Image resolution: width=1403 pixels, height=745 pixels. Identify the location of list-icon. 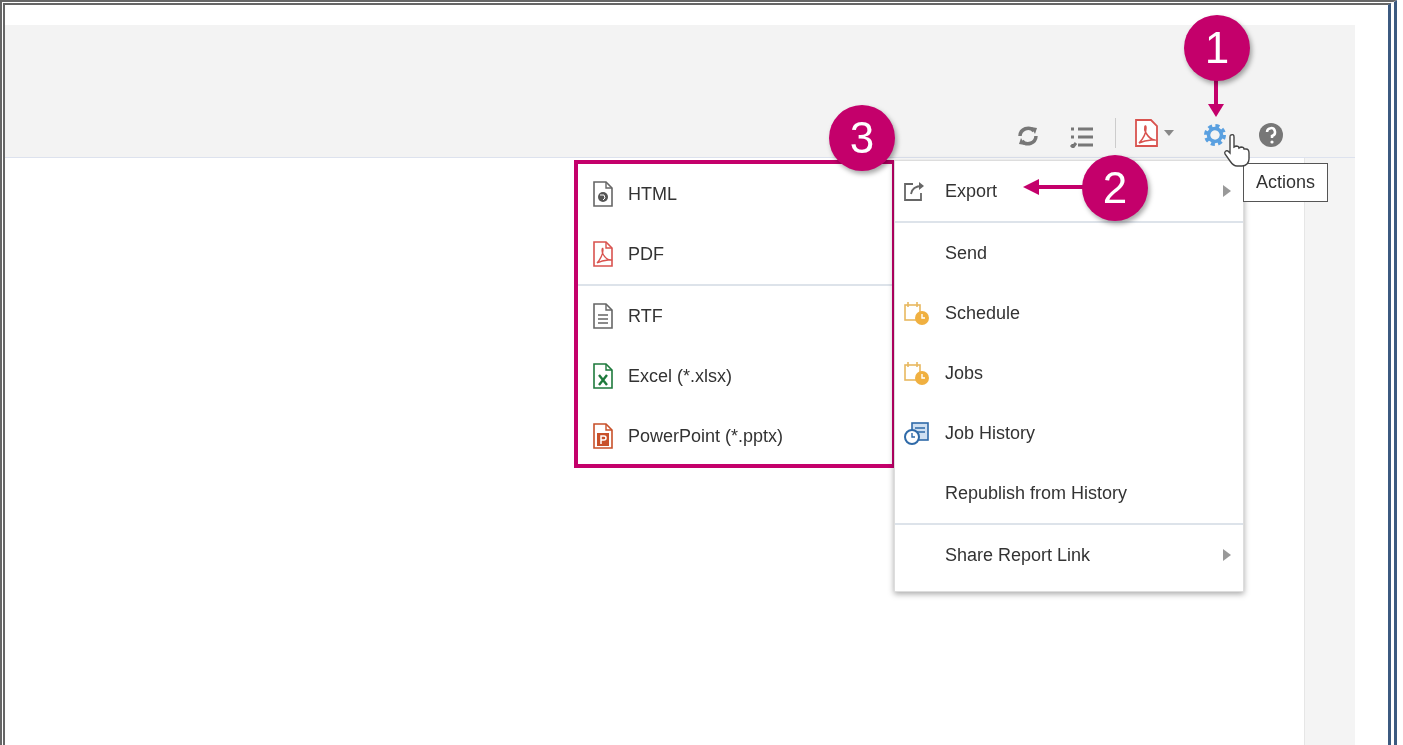
(1082, 137).